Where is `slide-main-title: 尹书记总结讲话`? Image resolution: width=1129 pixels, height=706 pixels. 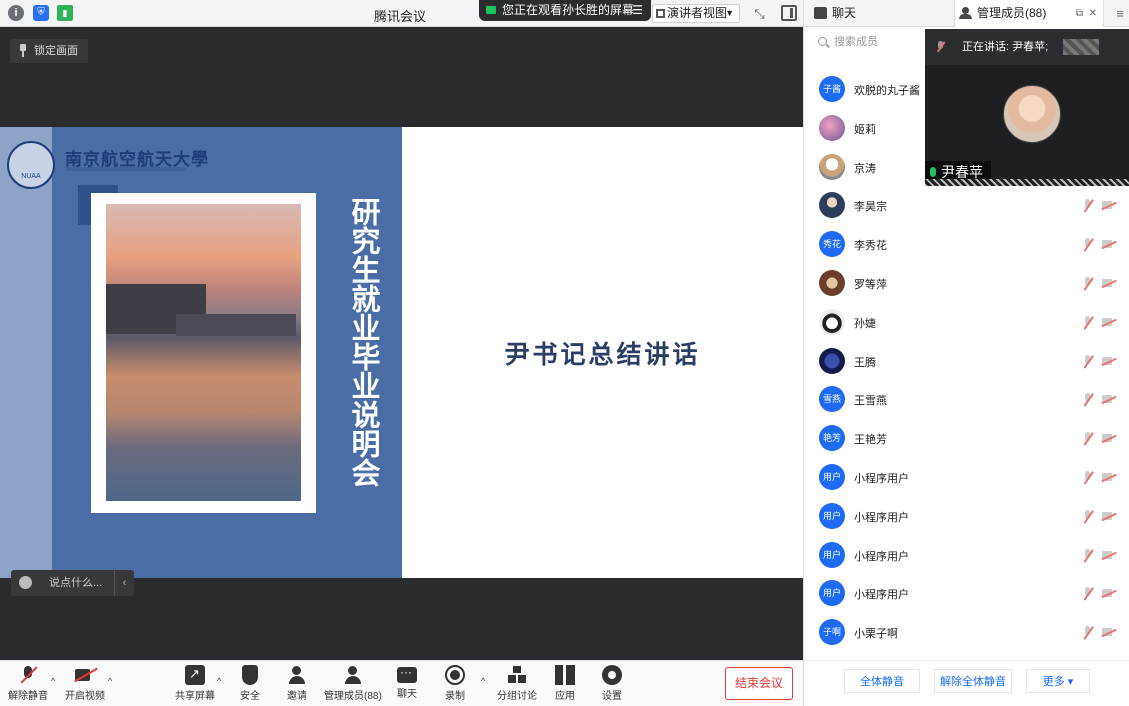 slide-main-title: 尹书记总结讲话 is located at coordinates (602, 354).